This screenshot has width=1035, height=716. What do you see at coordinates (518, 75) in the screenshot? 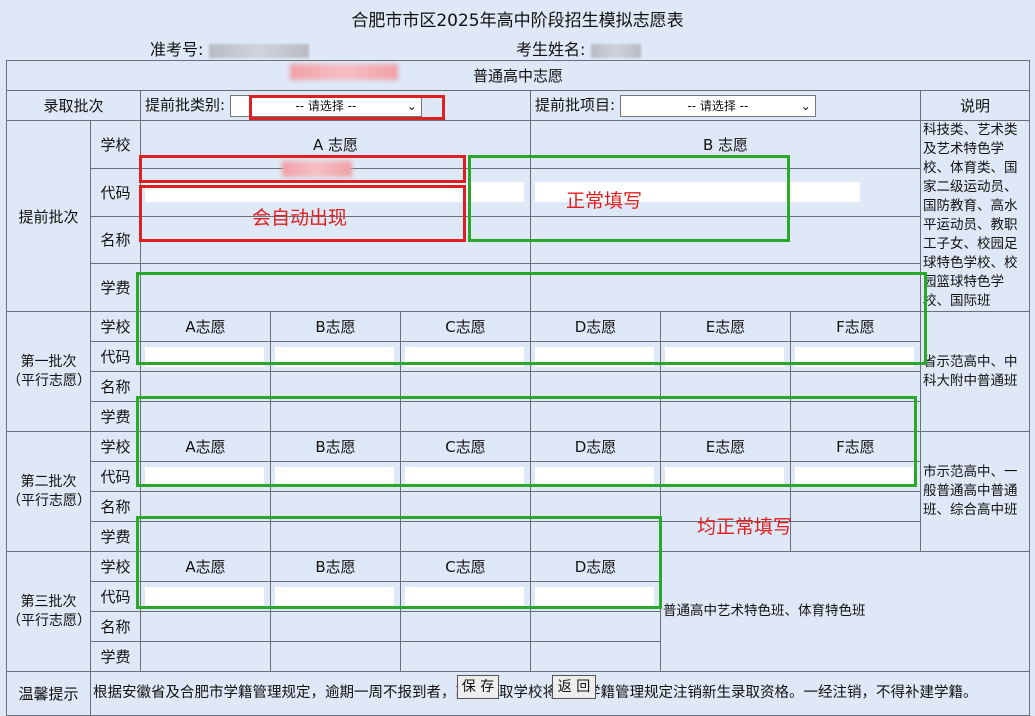
I see `form-header: 普通高中志愿` at bounding box center [518, 75].